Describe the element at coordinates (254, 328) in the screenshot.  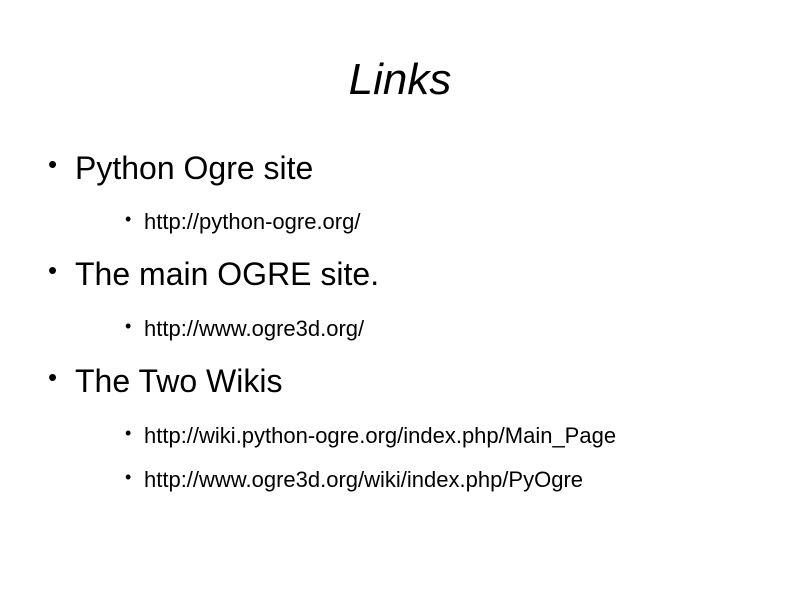
I see `url-text: http://www.ogre3d.org/` at that location.